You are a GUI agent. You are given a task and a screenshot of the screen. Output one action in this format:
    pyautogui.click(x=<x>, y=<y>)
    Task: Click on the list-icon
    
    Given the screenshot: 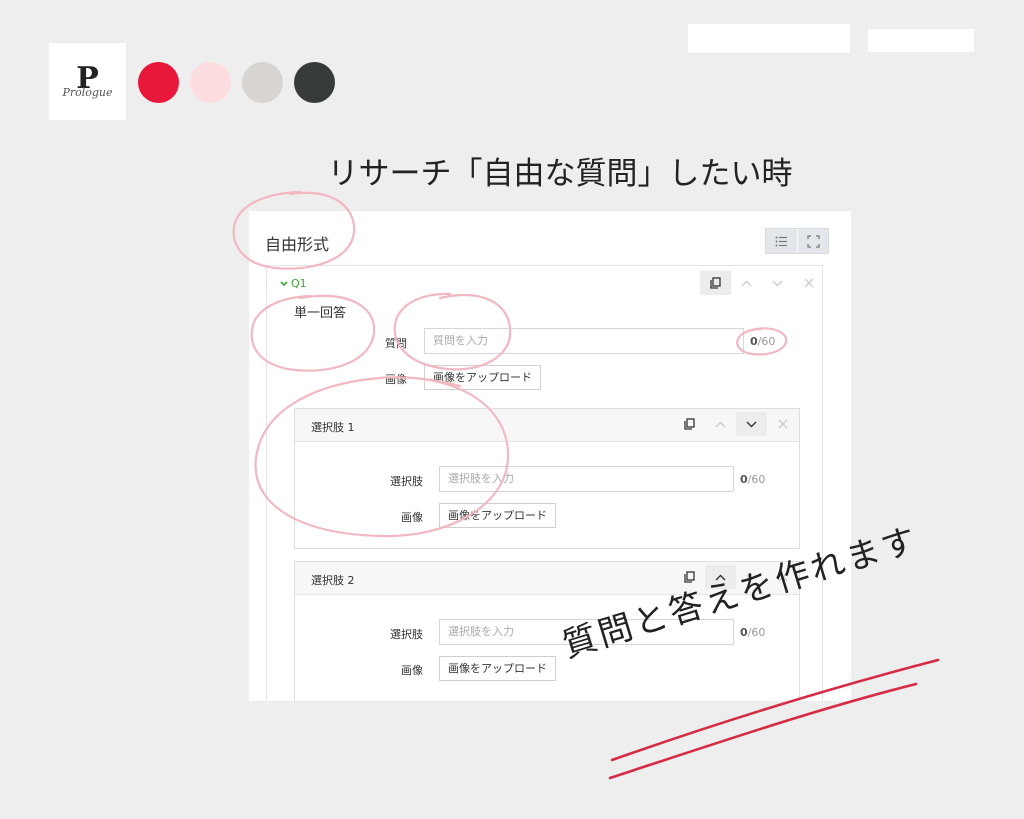 What is the action you would take?
    pyautogui.click(x=781, y=241)
    